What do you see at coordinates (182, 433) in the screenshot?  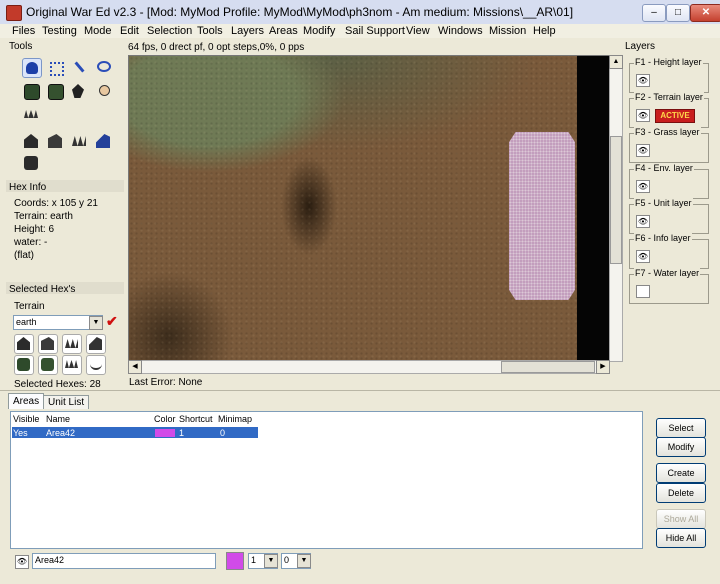 I see `row-shortcut: 1` at bounding box center [182, 433].